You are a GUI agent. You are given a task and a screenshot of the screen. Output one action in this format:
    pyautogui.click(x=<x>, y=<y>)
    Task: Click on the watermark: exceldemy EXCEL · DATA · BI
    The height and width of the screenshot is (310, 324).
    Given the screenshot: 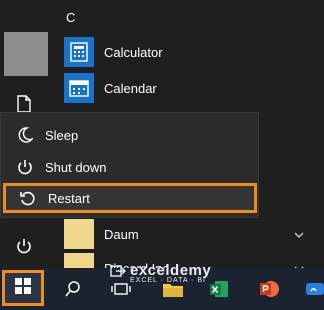 What is the action you would take?
    pyautogui.click(x=160, y=273)
    